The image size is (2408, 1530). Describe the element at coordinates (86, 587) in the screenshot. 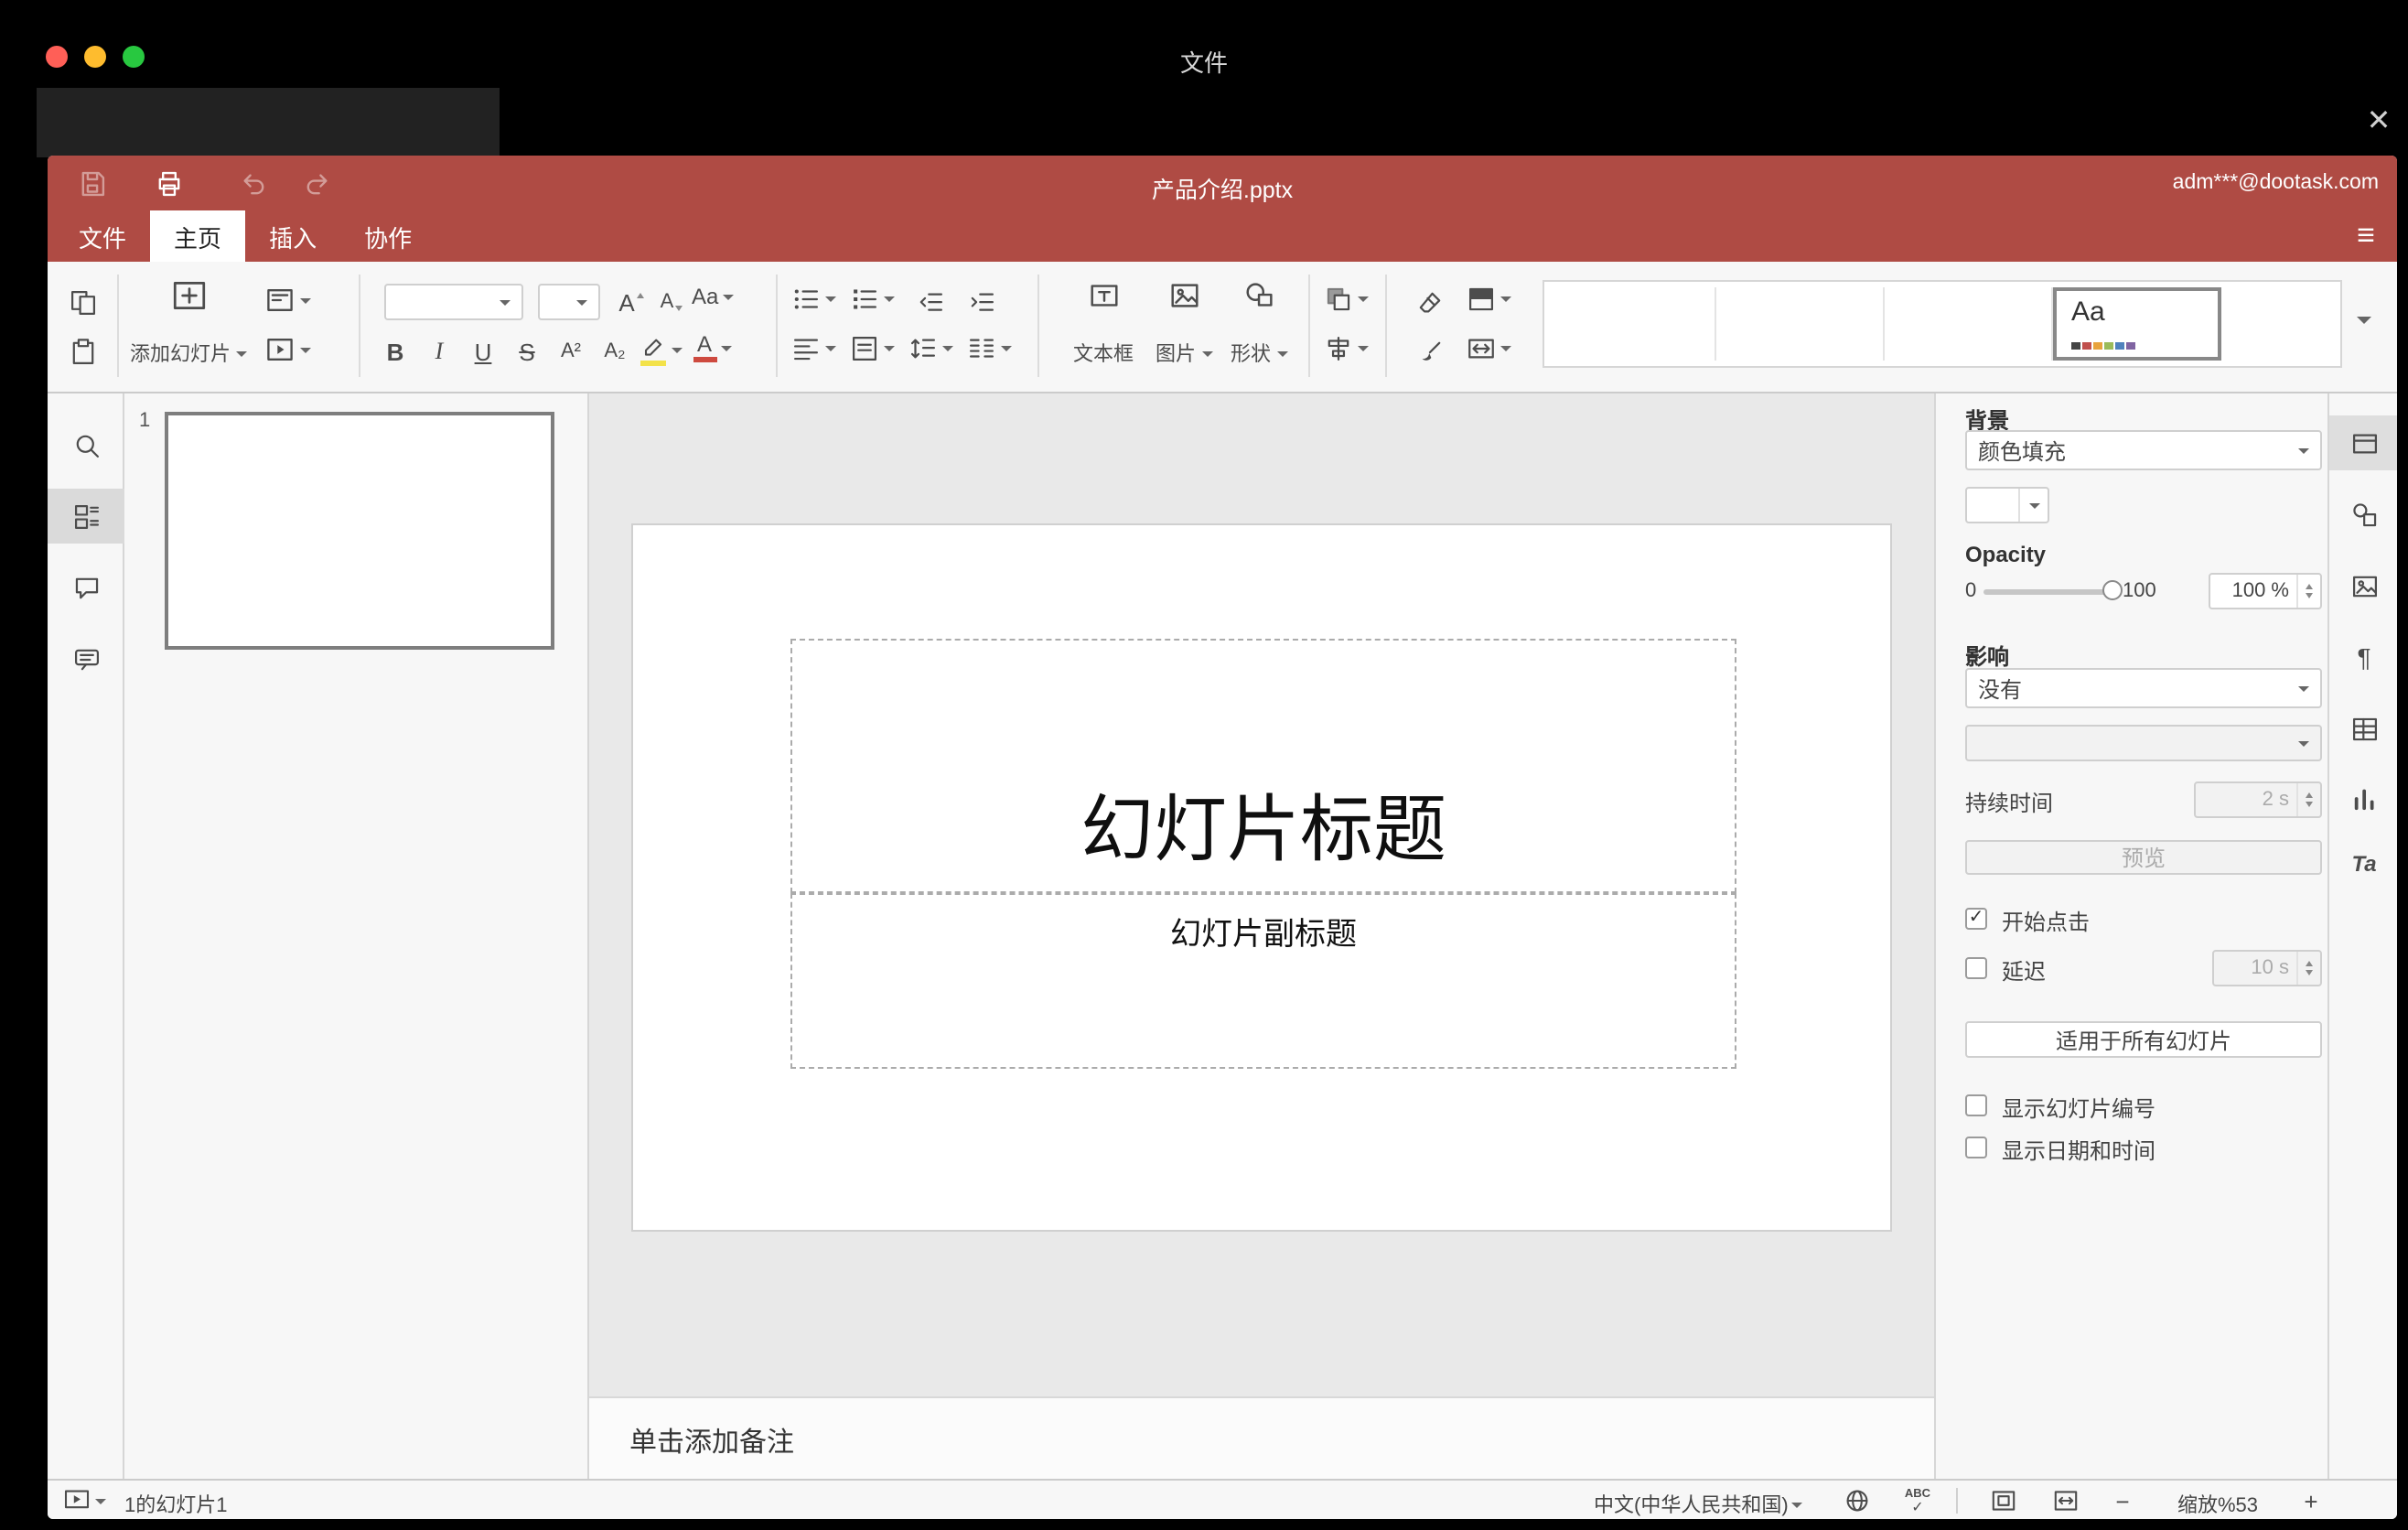

I see `comments-button` at that location.